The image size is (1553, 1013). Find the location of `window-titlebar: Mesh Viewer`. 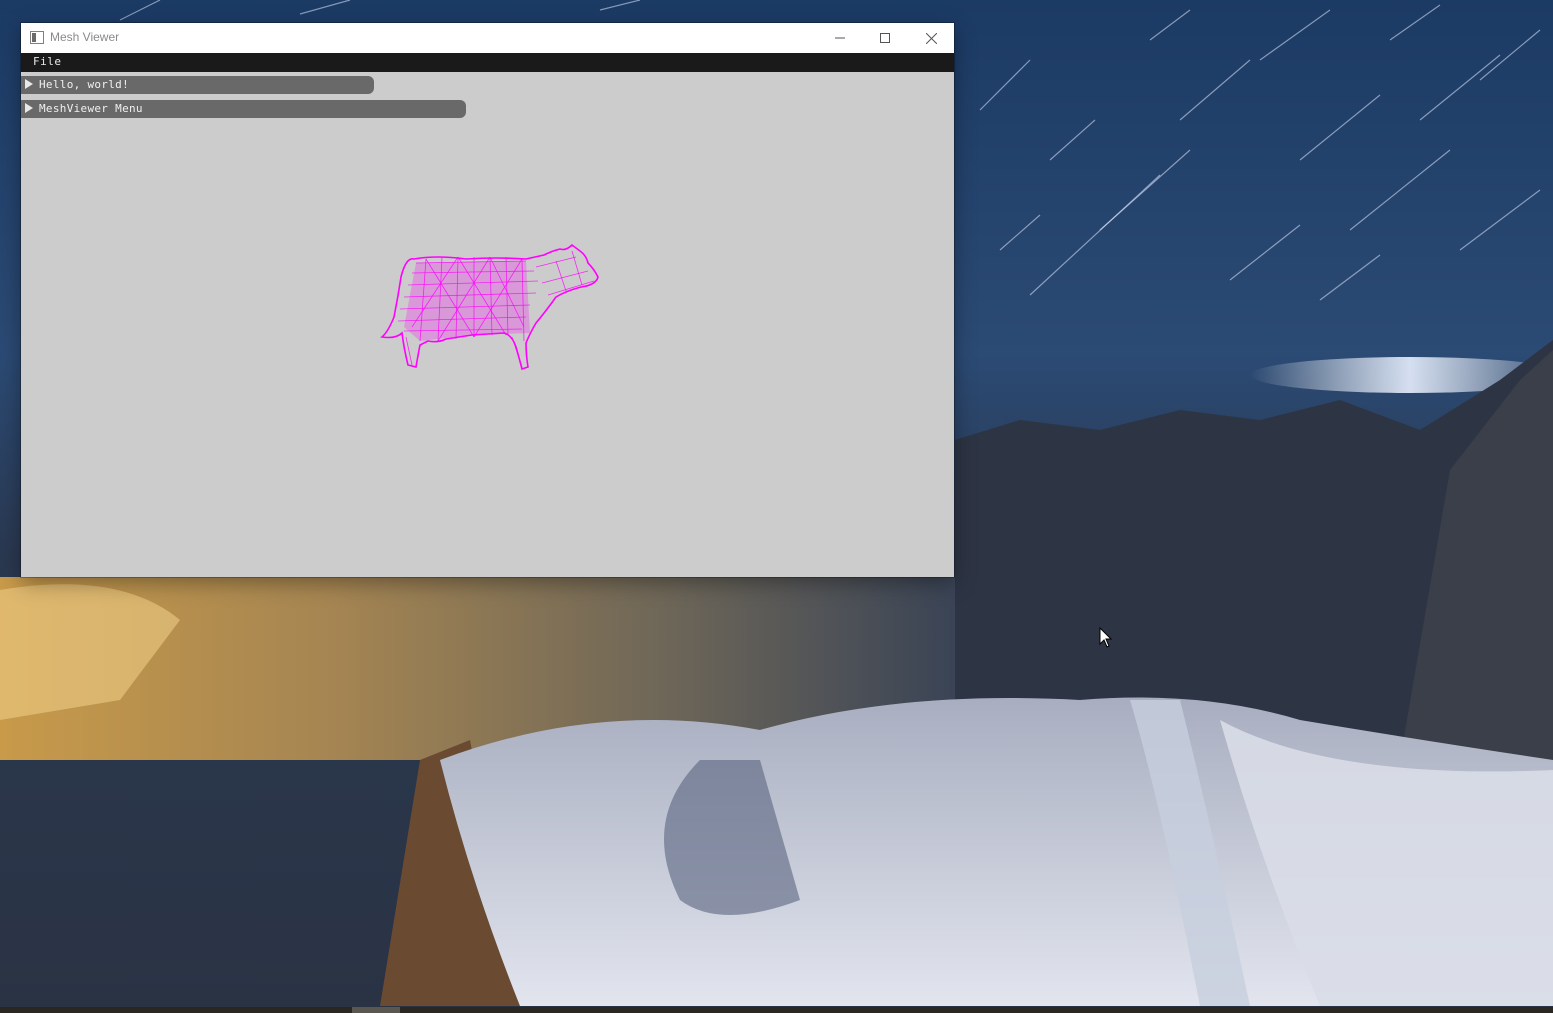

window-titlebar: Mesh Viewer is located at coordinates (487, 38).